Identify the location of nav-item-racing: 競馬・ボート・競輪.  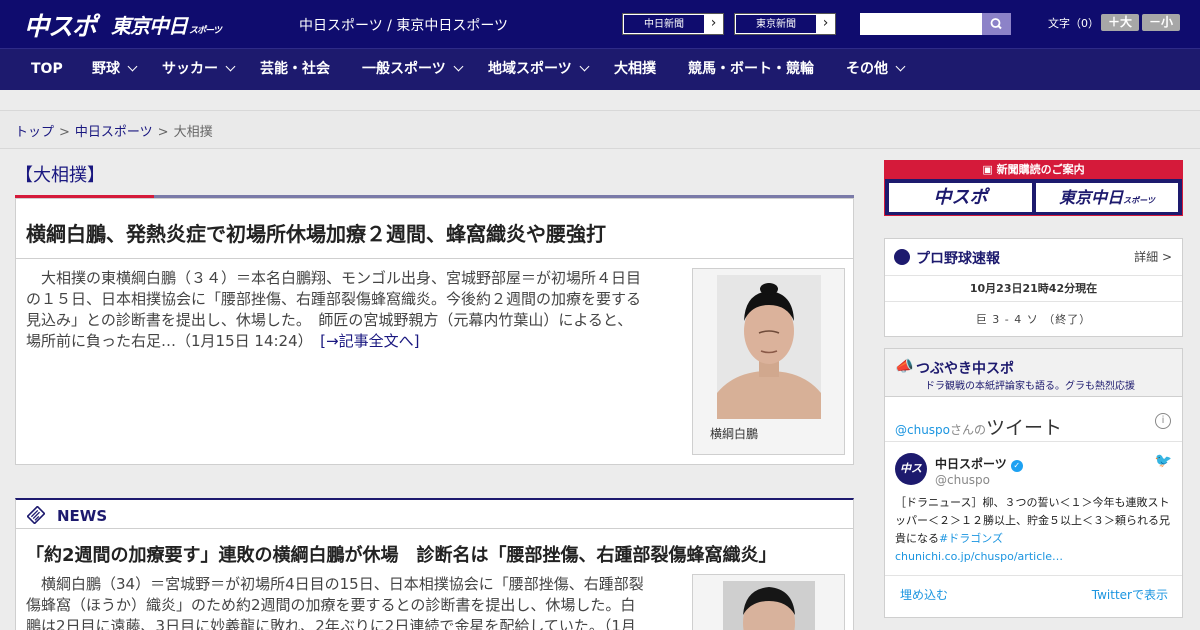
(751, 69).